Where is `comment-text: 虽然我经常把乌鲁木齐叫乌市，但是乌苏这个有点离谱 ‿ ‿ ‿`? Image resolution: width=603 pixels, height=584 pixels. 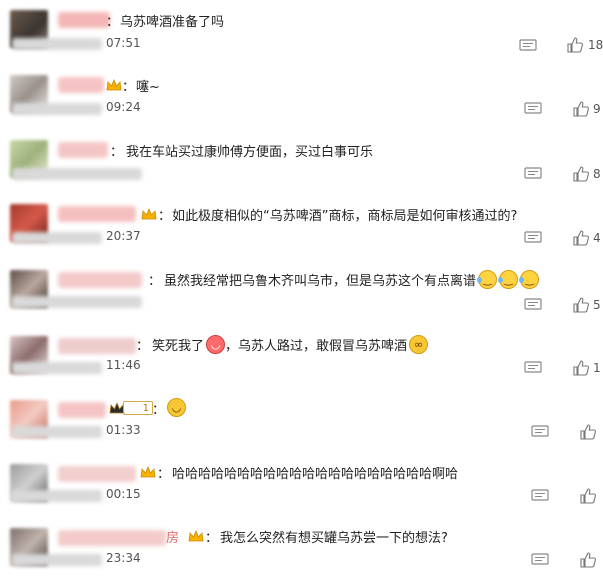
comment-text: 虽然我经常把乌鲁木齐叫乌市，但是乌苏这个有点离谱 ‿ ‿ ‿ is located at coordinates (352, 279).